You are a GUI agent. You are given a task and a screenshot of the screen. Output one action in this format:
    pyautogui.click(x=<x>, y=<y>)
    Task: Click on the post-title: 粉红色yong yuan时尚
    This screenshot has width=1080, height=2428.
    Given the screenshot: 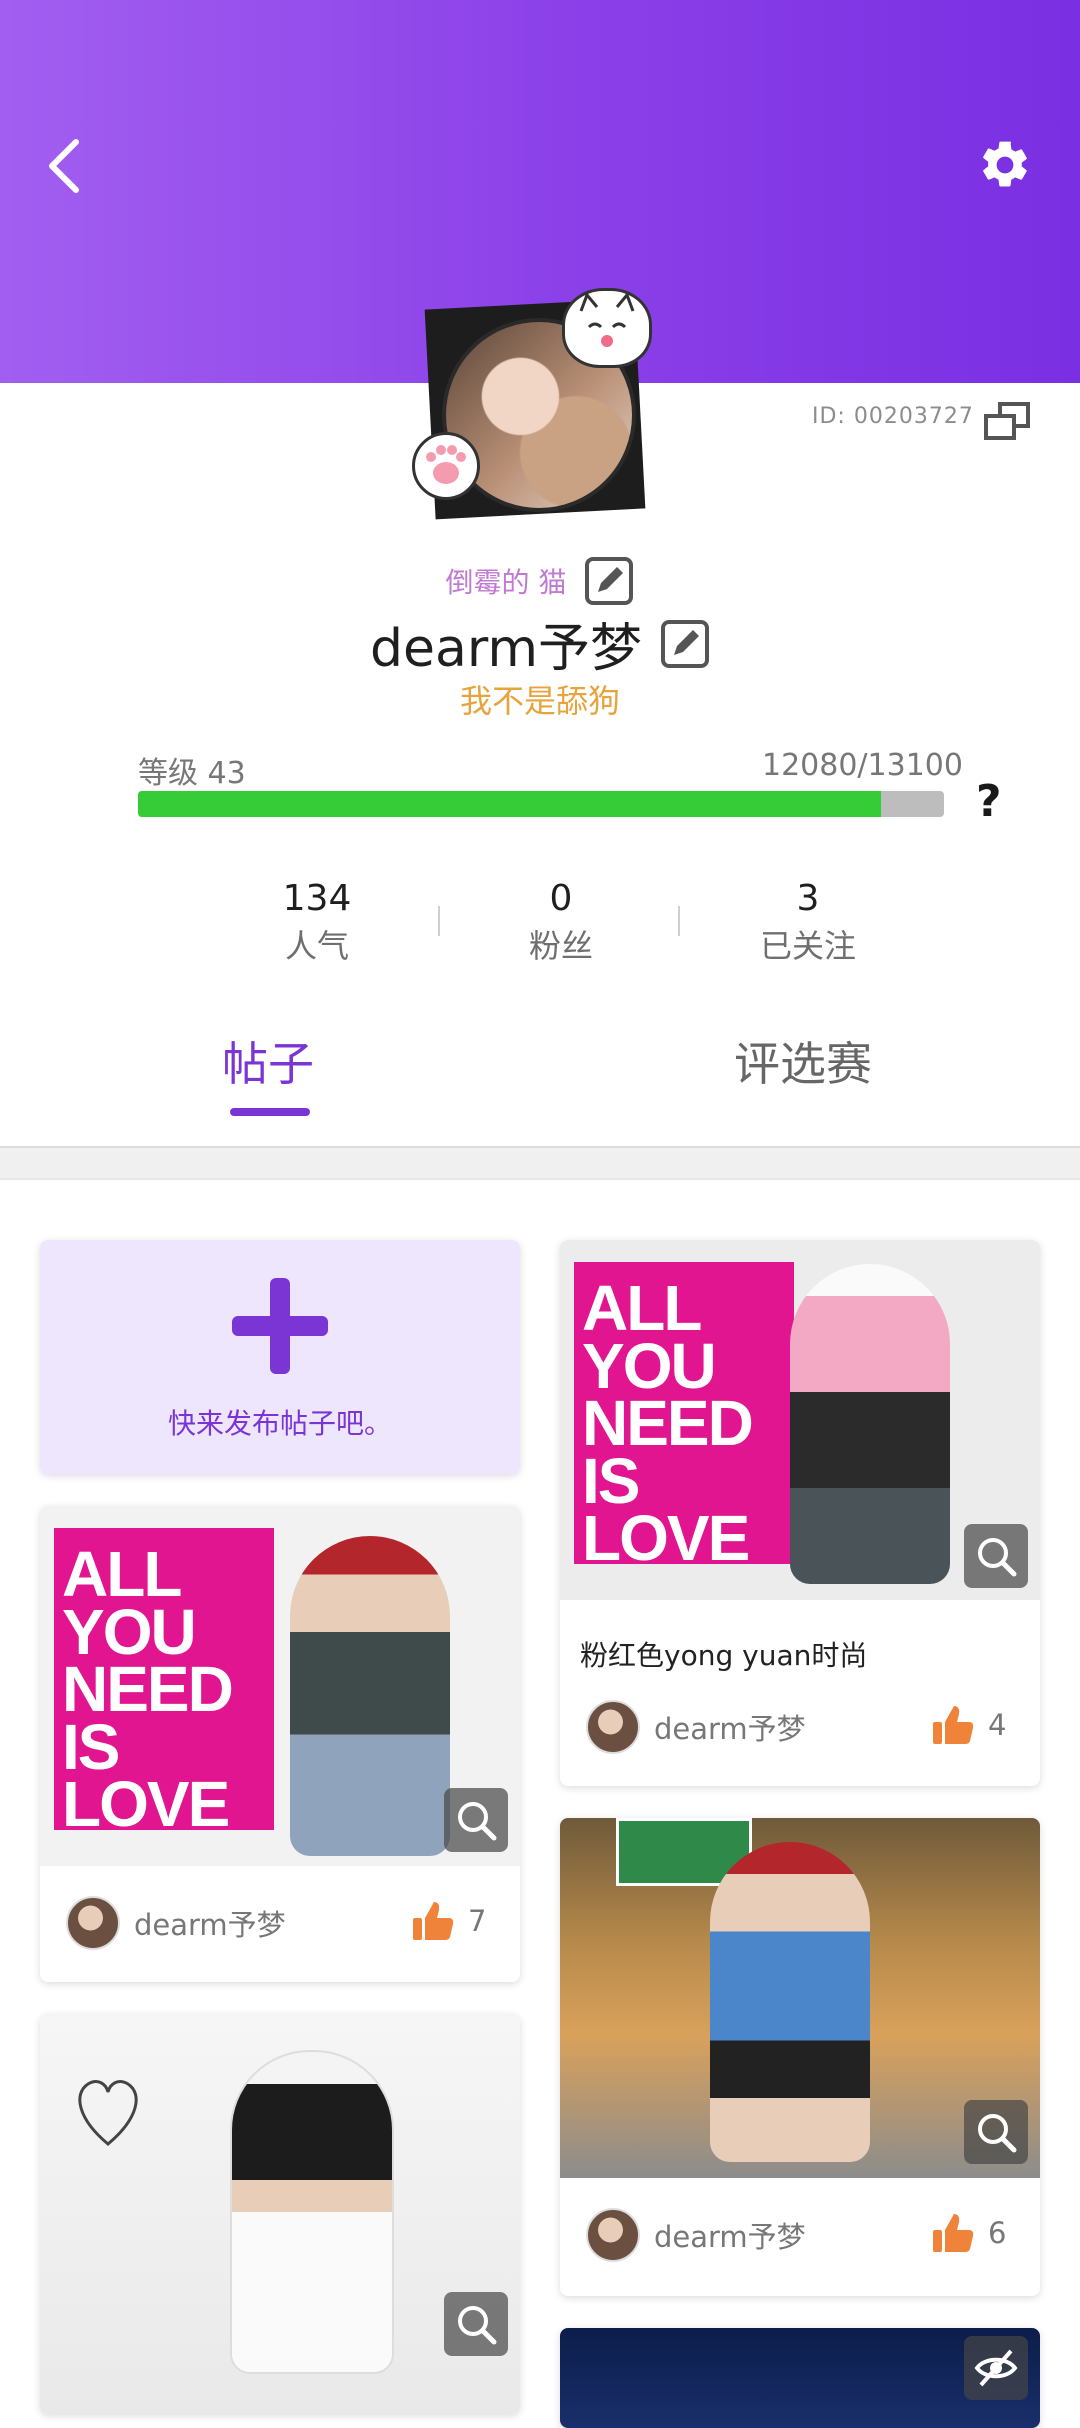 What is the action you would take?
    pyautogui.click(x=724, y=1655)
    